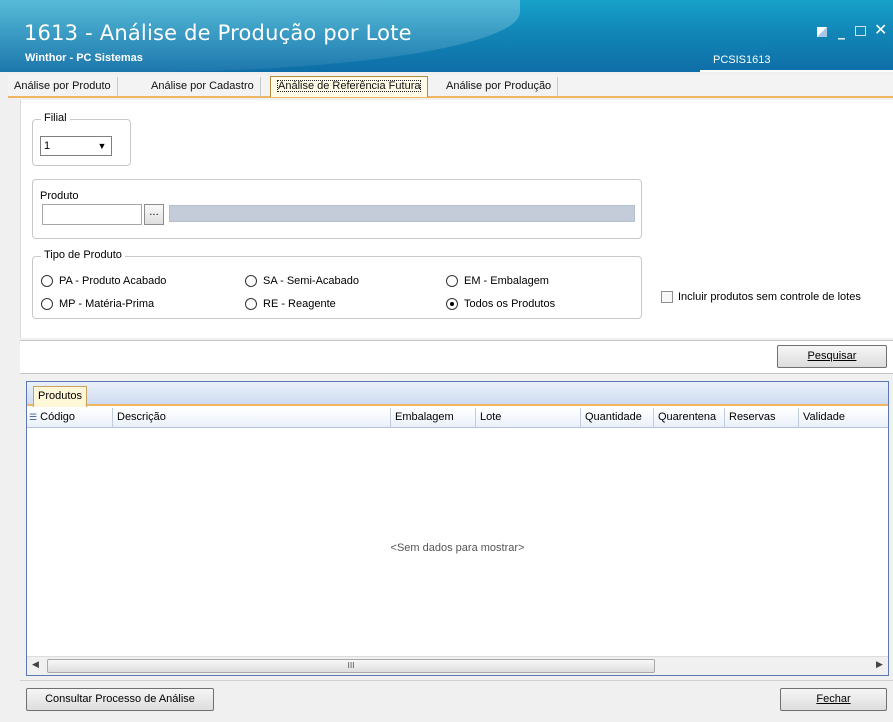 The image size is (893, 722). What do you see at coordinates (63, 87) in the screenshot?
I see `tab-analise-por-produto: Análise por Produto` at bounding box center [63, 87].